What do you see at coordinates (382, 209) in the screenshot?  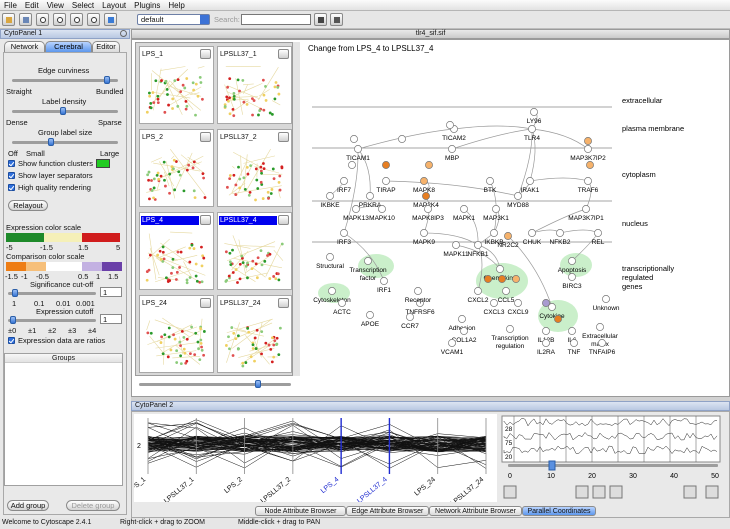 I see `node-mapk10` at bounding box center [382, 209].